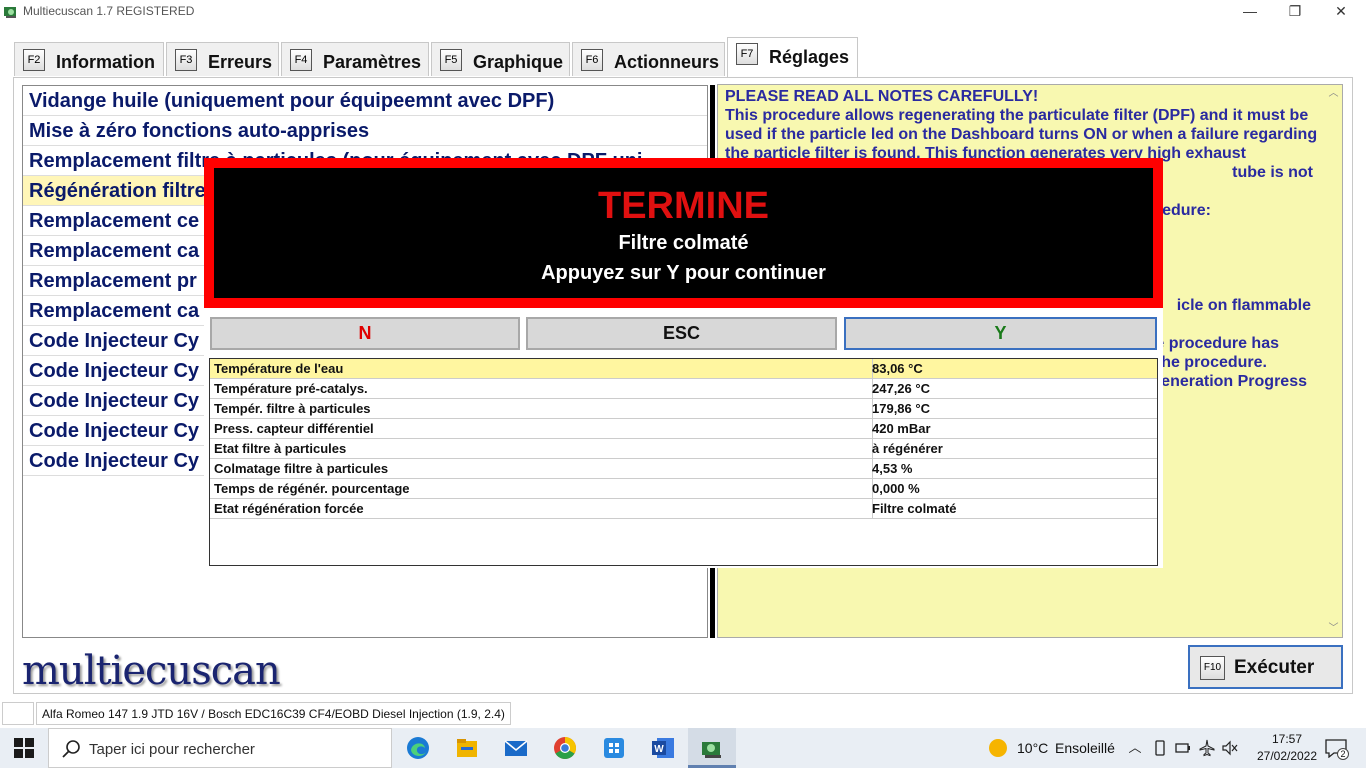 The image size is (1366, 768). I want to click on tab-actionneurs: F6 Actionneurs, so click(648, 59).